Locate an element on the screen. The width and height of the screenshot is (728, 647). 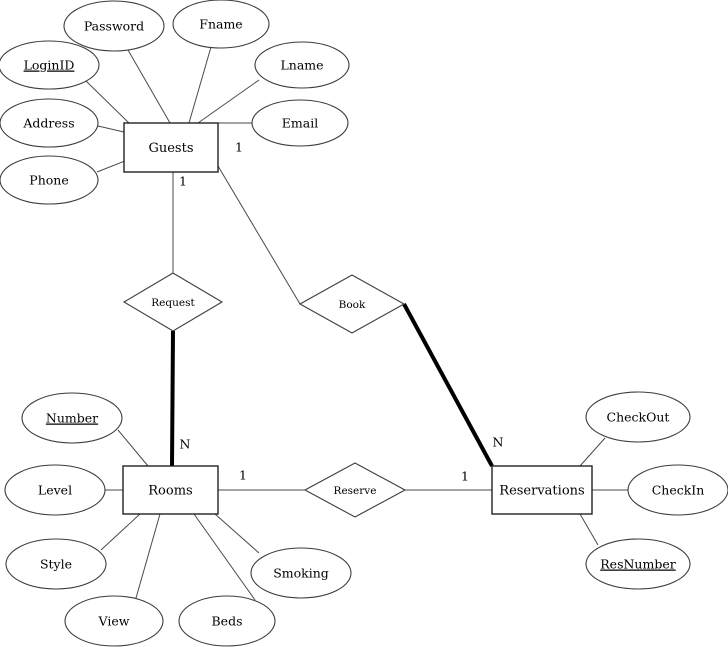
attribute-label-password: Password is located at coordinates (114, 26).